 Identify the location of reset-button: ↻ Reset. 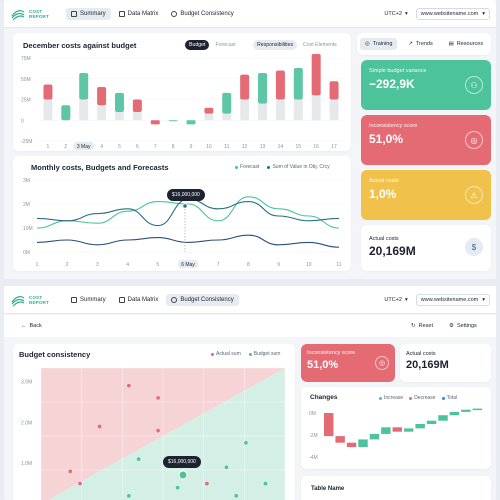
(422, 326).